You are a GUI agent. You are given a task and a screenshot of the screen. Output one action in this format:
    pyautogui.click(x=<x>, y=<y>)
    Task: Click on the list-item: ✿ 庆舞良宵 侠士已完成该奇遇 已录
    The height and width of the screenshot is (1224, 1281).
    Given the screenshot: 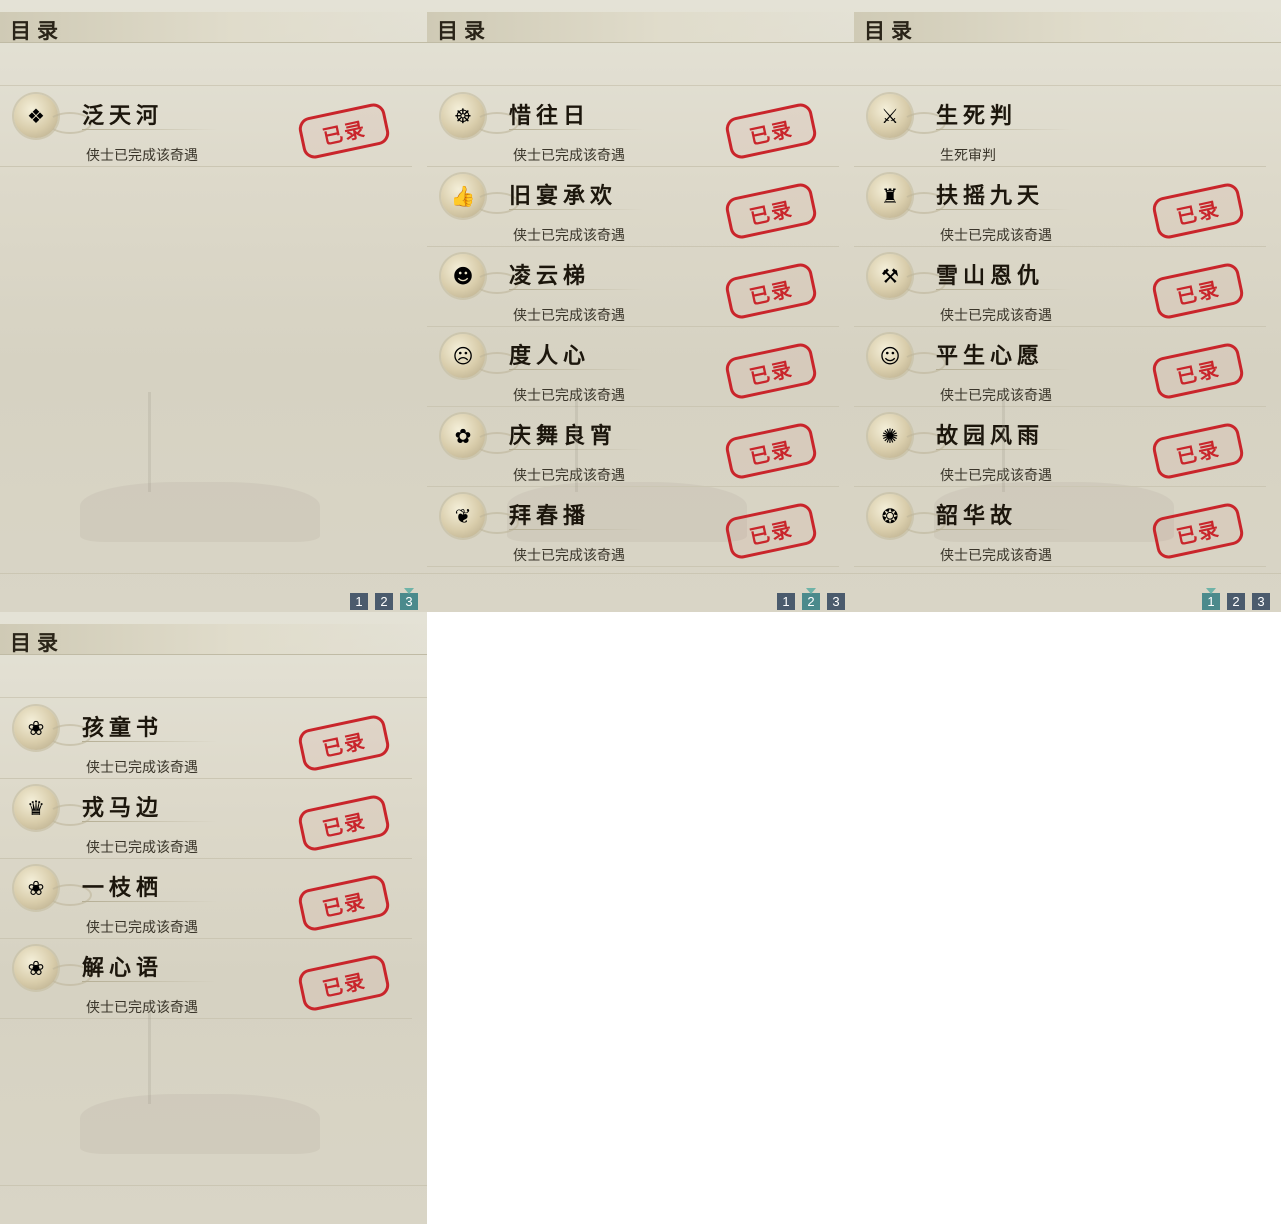 What is the action you would take?
    pyautogui.click(x=633, y=446)
    